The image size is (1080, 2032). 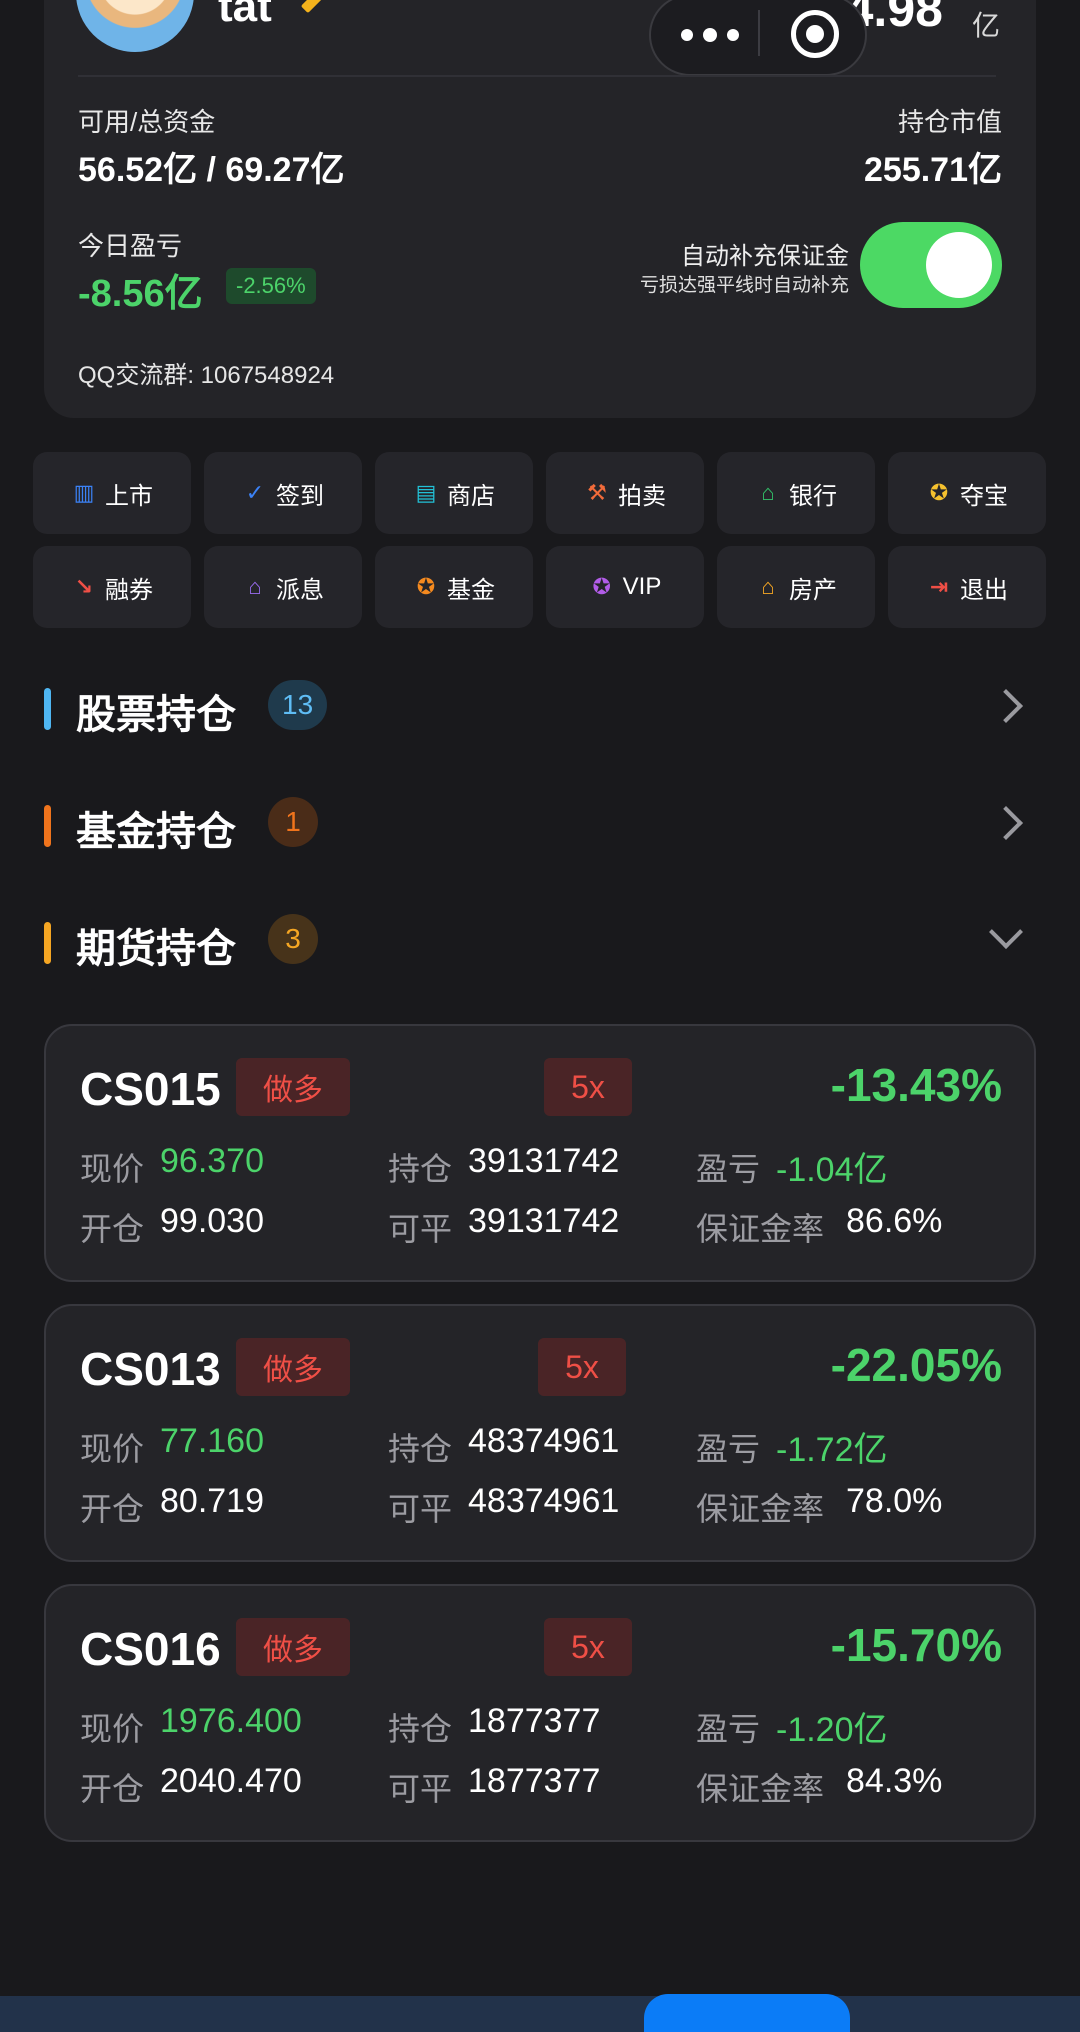 What do you see at coordinates (212, 1501) in the screenshot?
I see `open-value: 80.719` at bounding box center [212, 1501].